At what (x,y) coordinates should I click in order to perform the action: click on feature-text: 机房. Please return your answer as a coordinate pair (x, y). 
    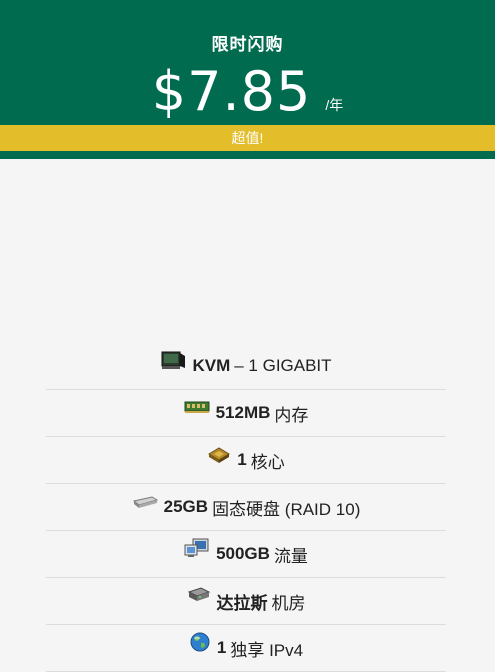
    Looking at the image, I should click on (288, 603).